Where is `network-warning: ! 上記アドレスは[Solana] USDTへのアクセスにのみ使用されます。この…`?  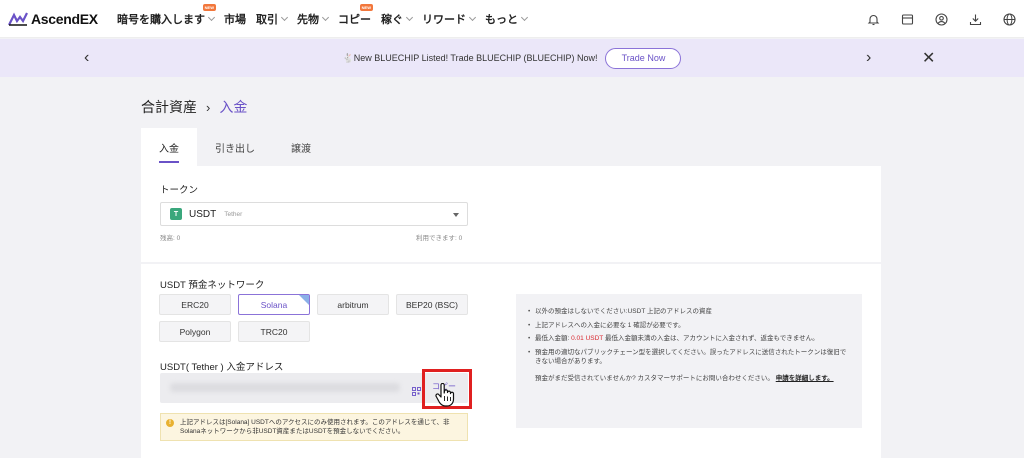
network-warning: ! 上記アドレスは[Solana] USDTへのアクセスにのみ使用されます。この… is located at coordinates (314, 427).